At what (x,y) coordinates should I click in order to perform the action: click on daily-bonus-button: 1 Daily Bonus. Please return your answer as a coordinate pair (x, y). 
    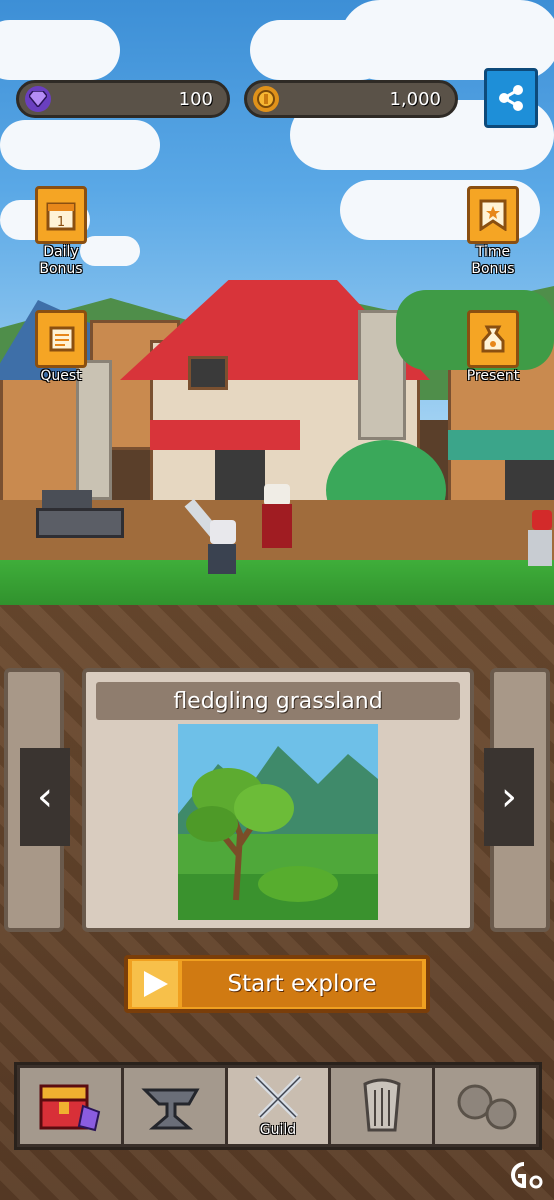
    Looking at the image, I should click on (61, 232).